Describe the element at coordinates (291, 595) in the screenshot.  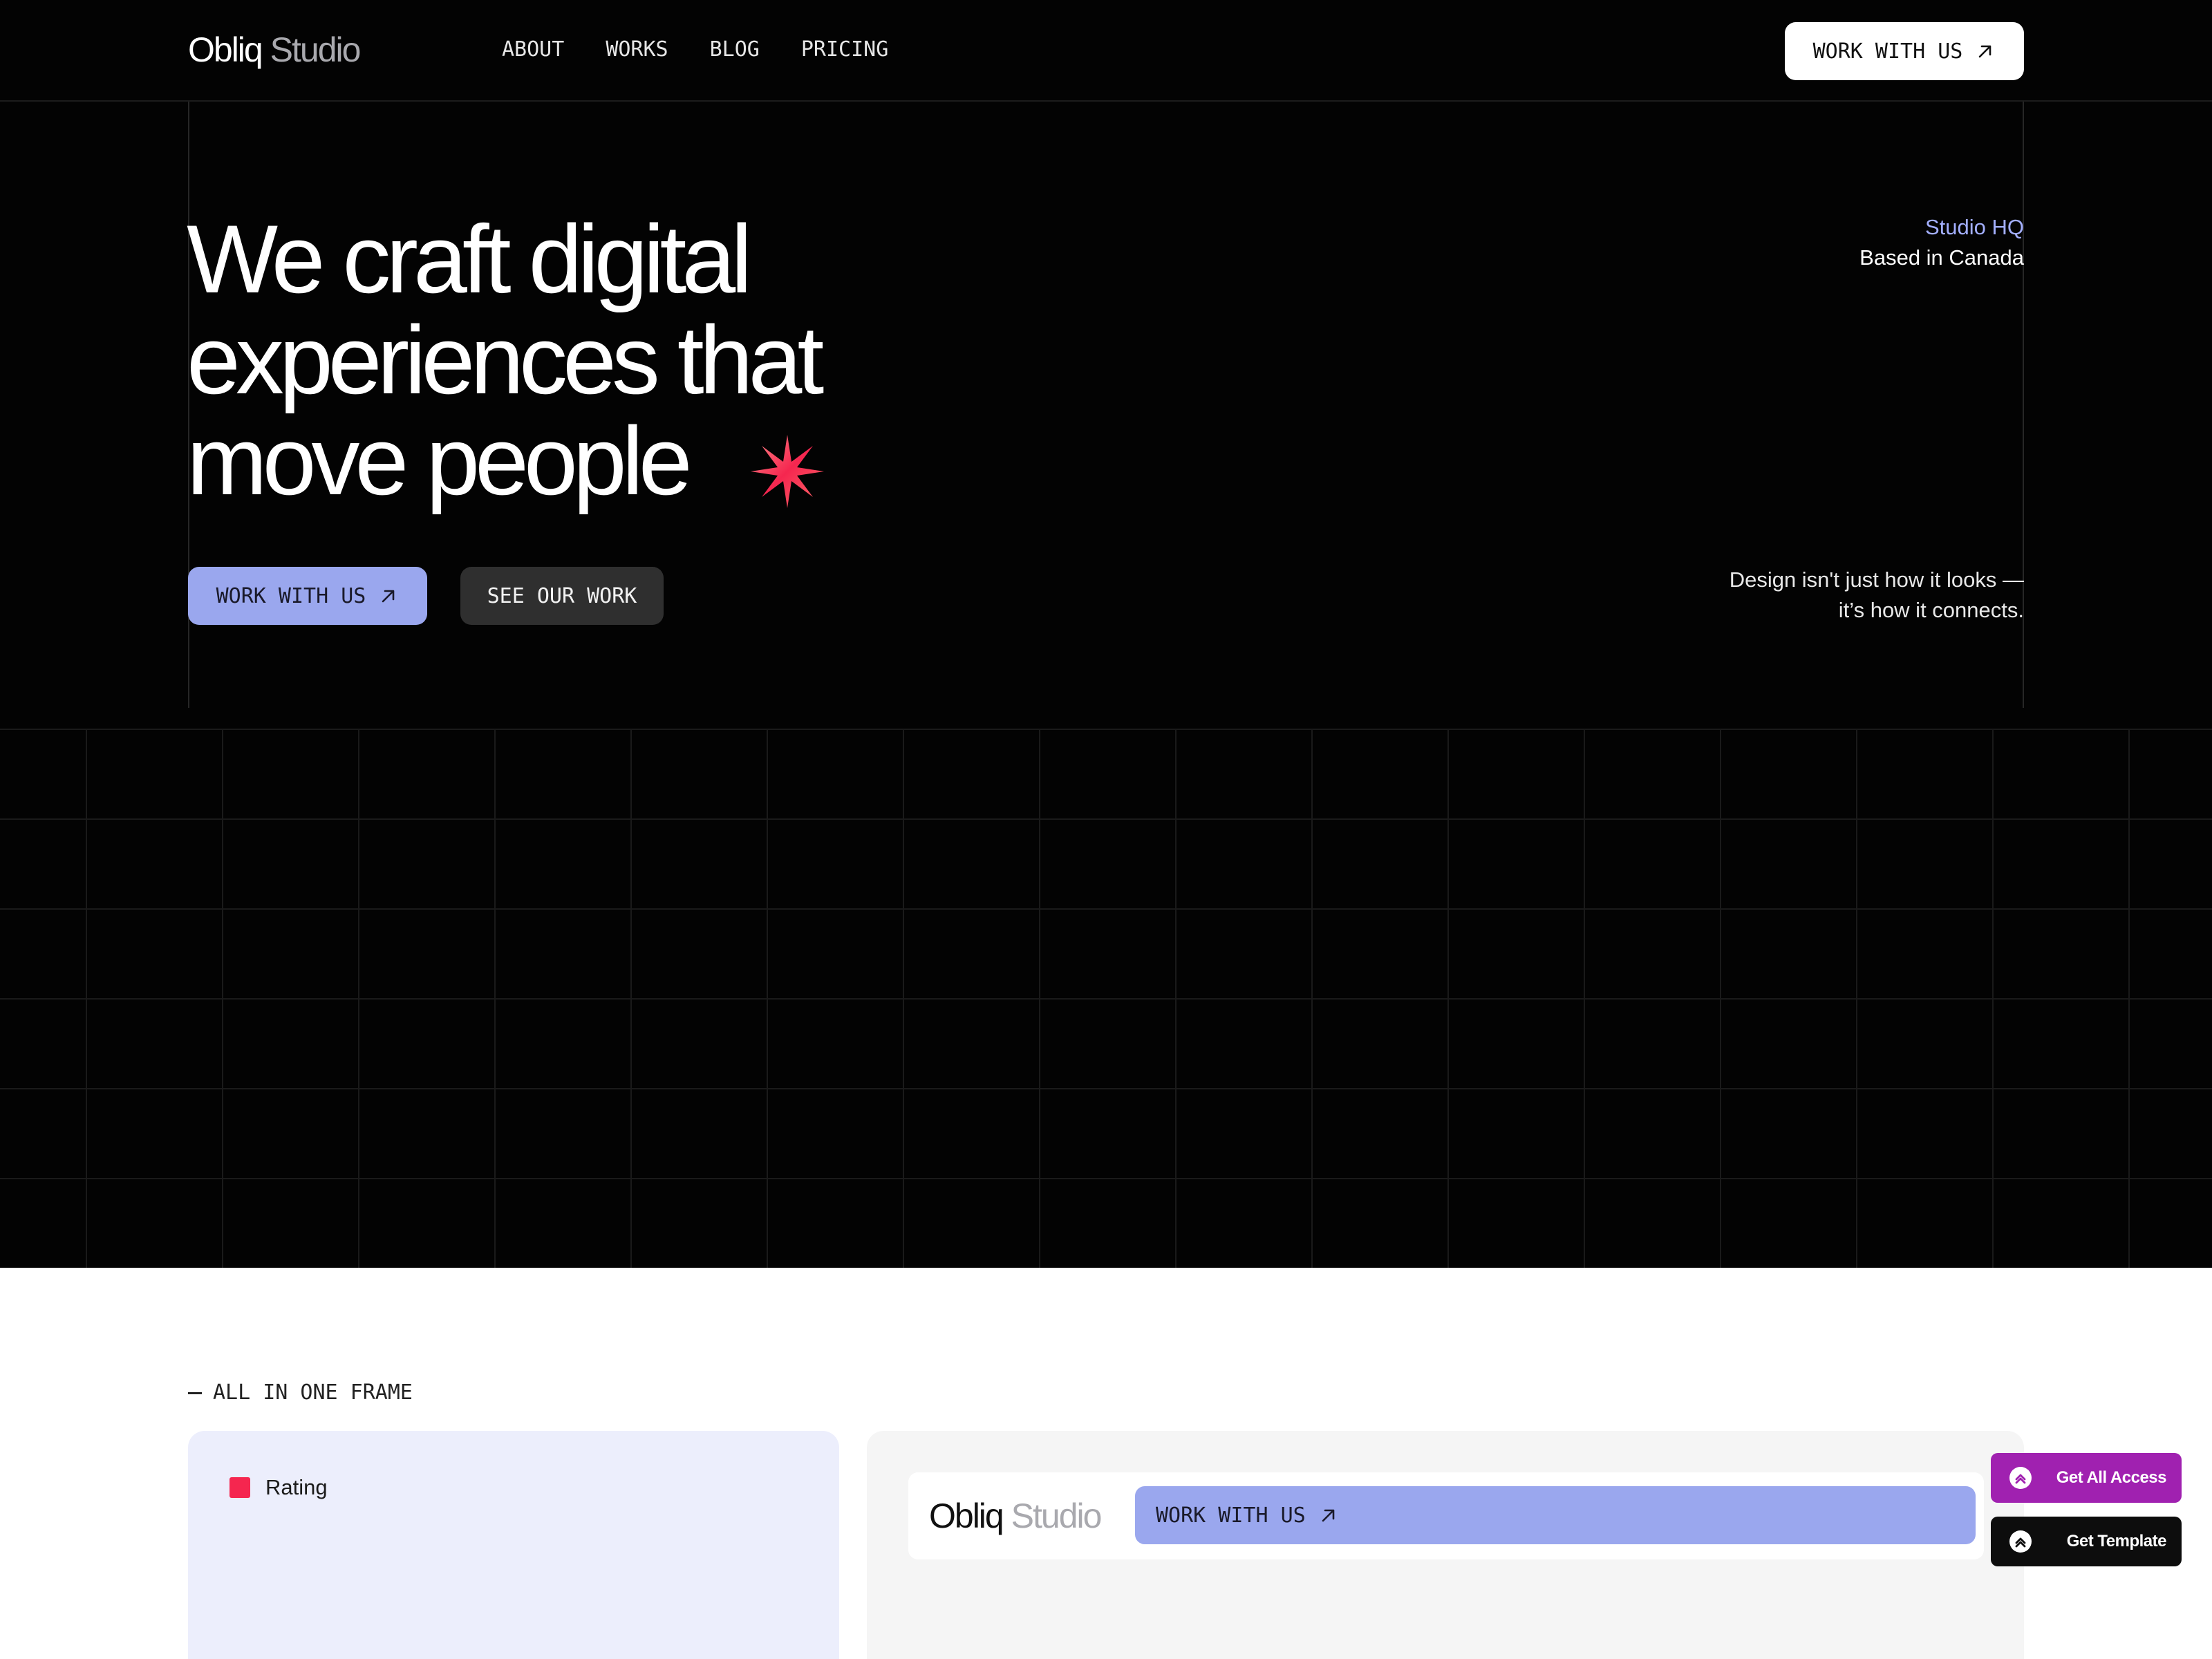
I see `hero-primary-label: WORK WITH US` at that location.